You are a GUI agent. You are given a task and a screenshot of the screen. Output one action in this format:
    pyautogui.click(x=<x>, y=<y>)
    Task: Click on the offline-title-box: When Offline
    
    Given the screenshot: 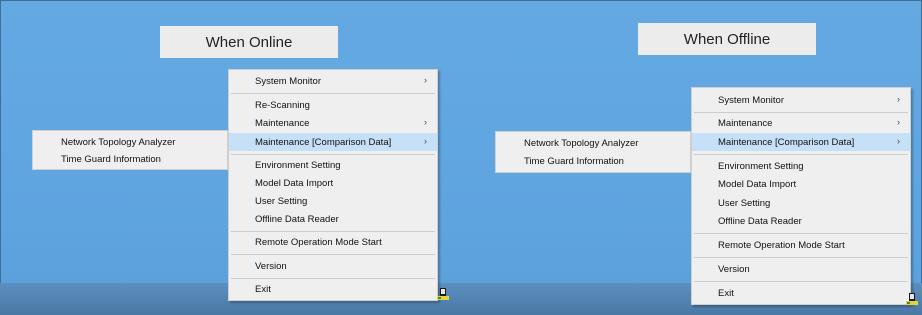 What is the action you would take?
    pyautogui.click(x=727, y=39)
    